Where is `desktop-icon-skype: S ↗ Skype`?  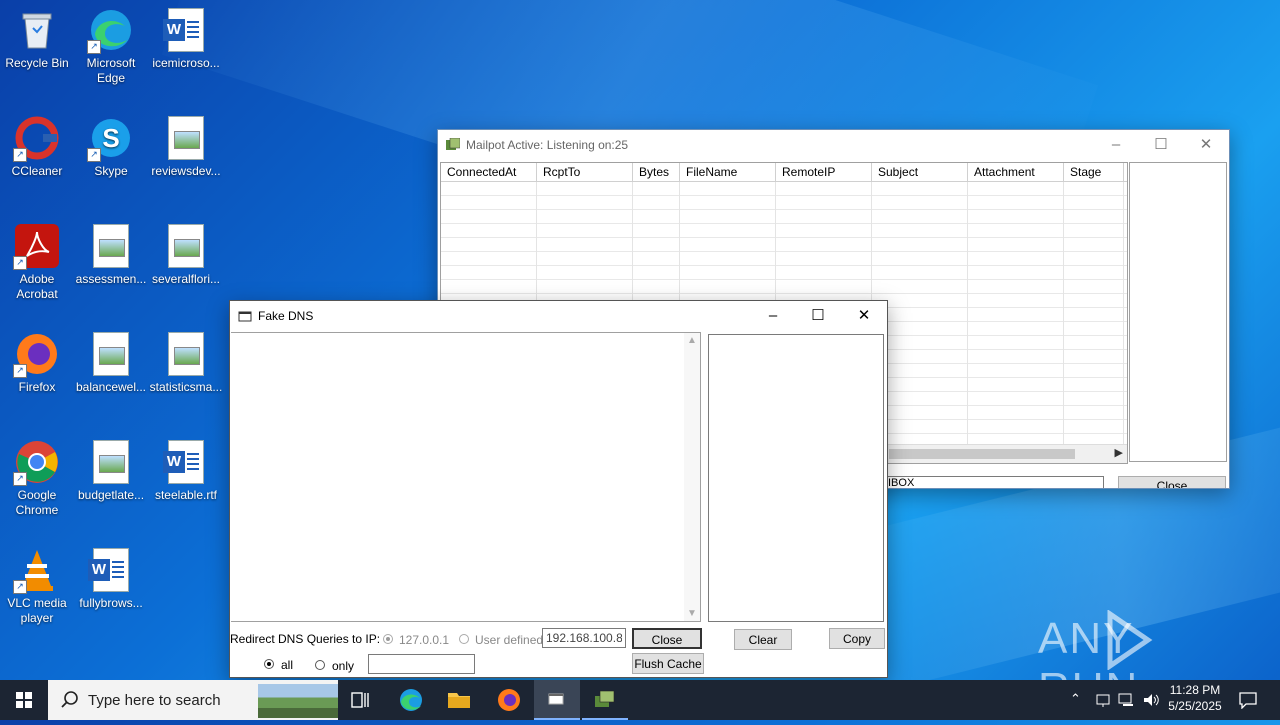 desktop-icon-skype: S ↗ Skype is located at coordinates (111, 143).